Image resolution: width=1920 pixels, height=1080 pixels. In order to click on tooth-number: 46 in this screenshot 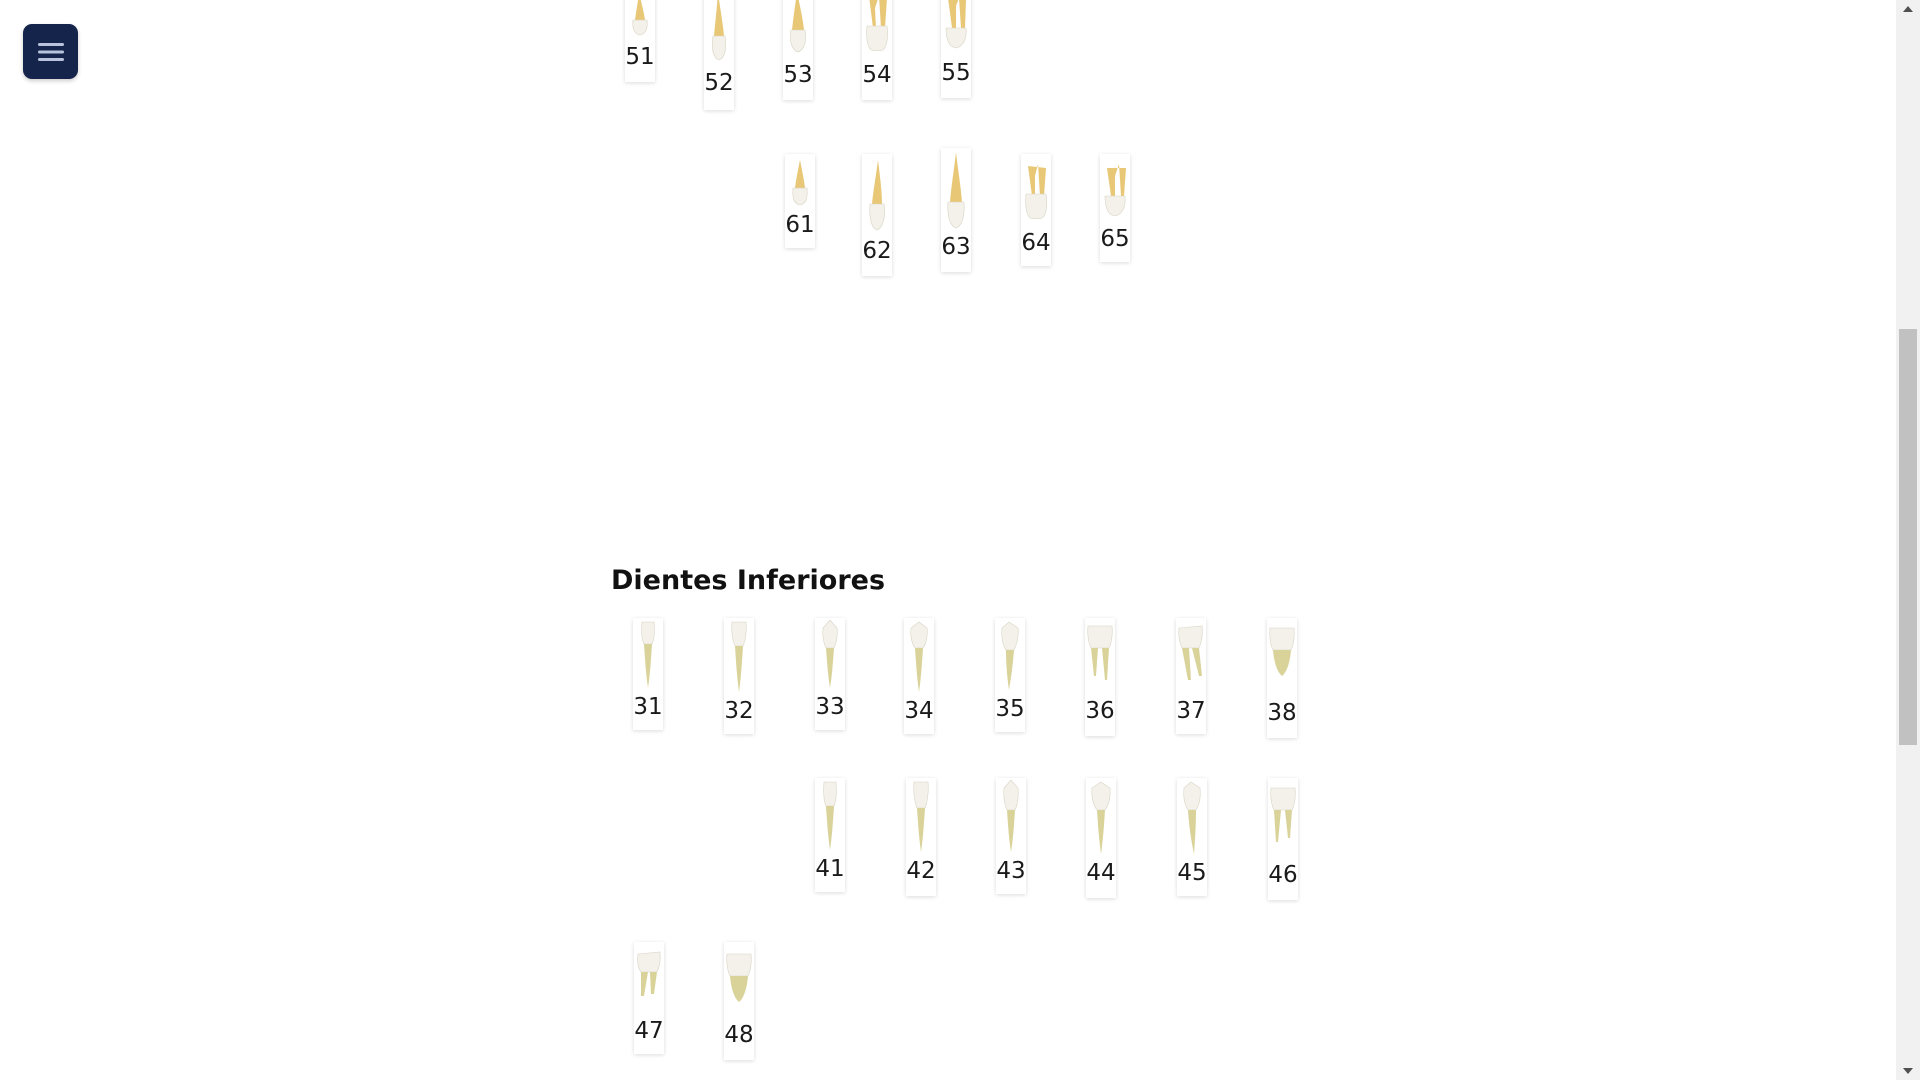, I will do `click(1283, 875)`.